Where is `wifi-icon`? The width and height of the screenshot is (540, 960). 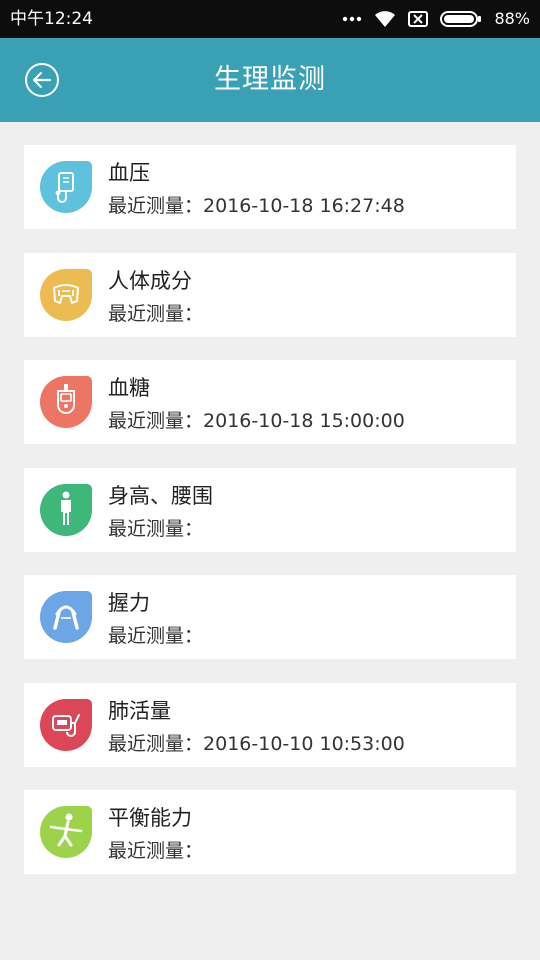 wifi-icon is located at coordinates (385, 19).